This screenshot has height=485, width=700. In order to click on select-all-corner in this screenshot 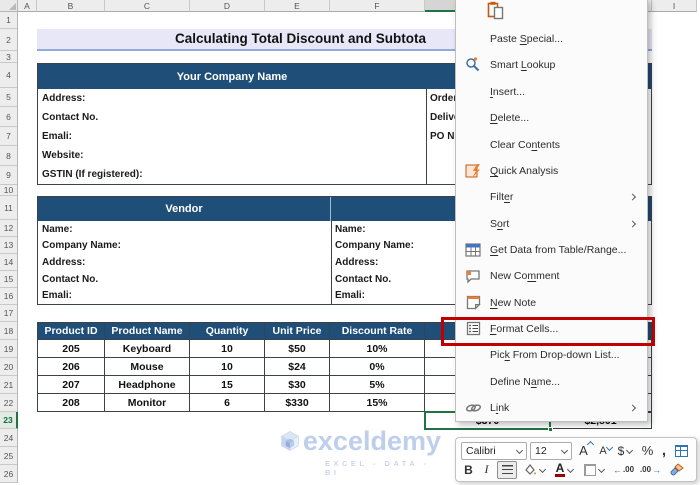, I will do `click(9, 6)`.